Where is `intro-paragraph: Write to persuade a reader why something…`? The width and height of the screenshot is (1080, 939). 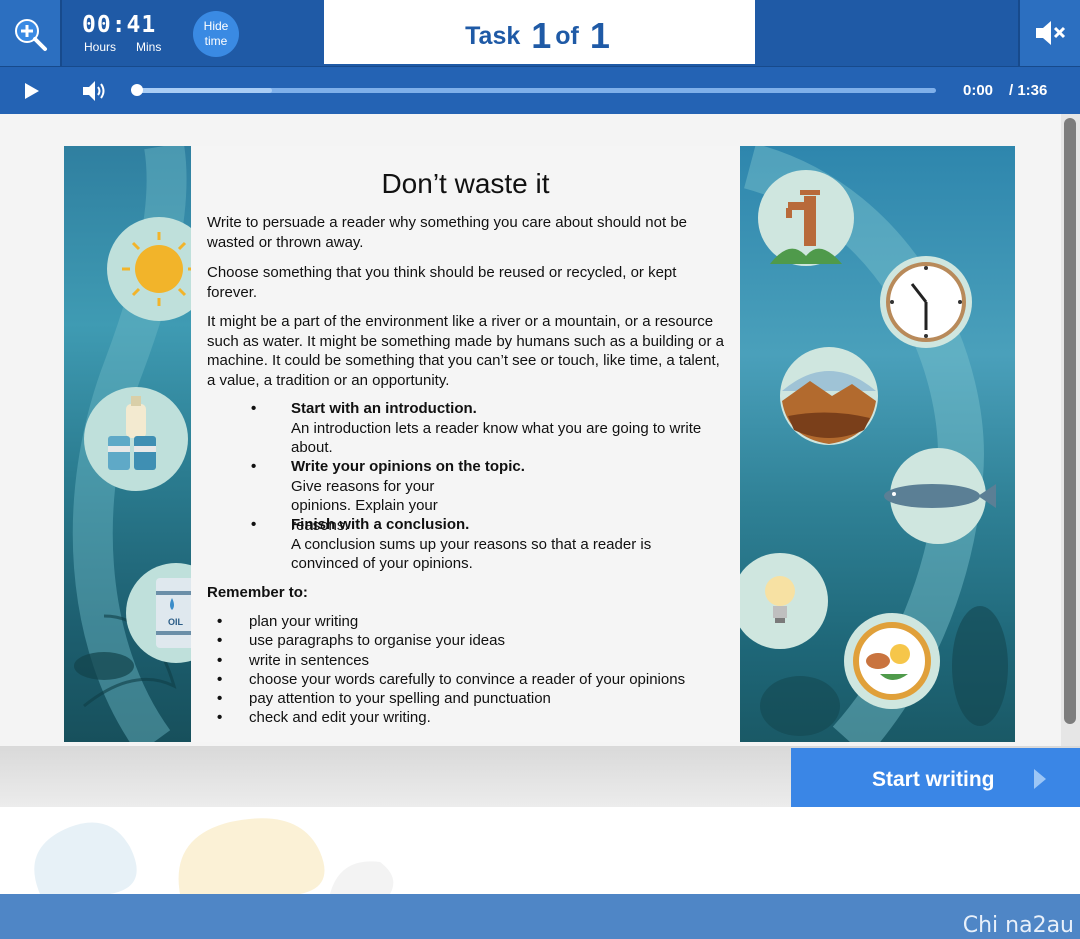 intro-paragraph: Write to persuade a reader why something… is located at coordinates (447, 232).